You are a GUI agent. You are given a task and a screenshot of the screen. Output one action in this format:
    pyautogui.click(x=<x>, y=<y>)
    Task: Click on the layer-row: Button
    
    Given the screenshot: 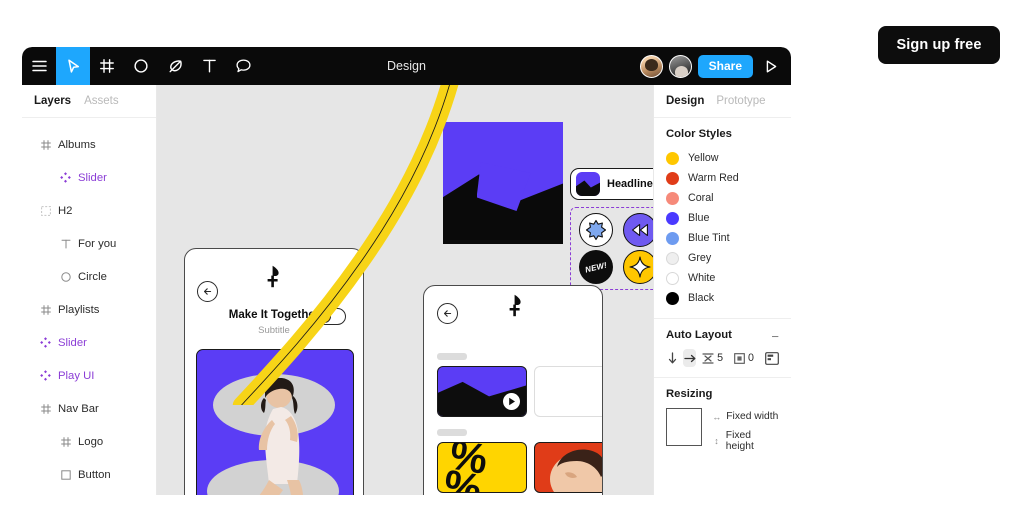 What is the action you would take?
    pyautogui.click(x=89, y=474)
    